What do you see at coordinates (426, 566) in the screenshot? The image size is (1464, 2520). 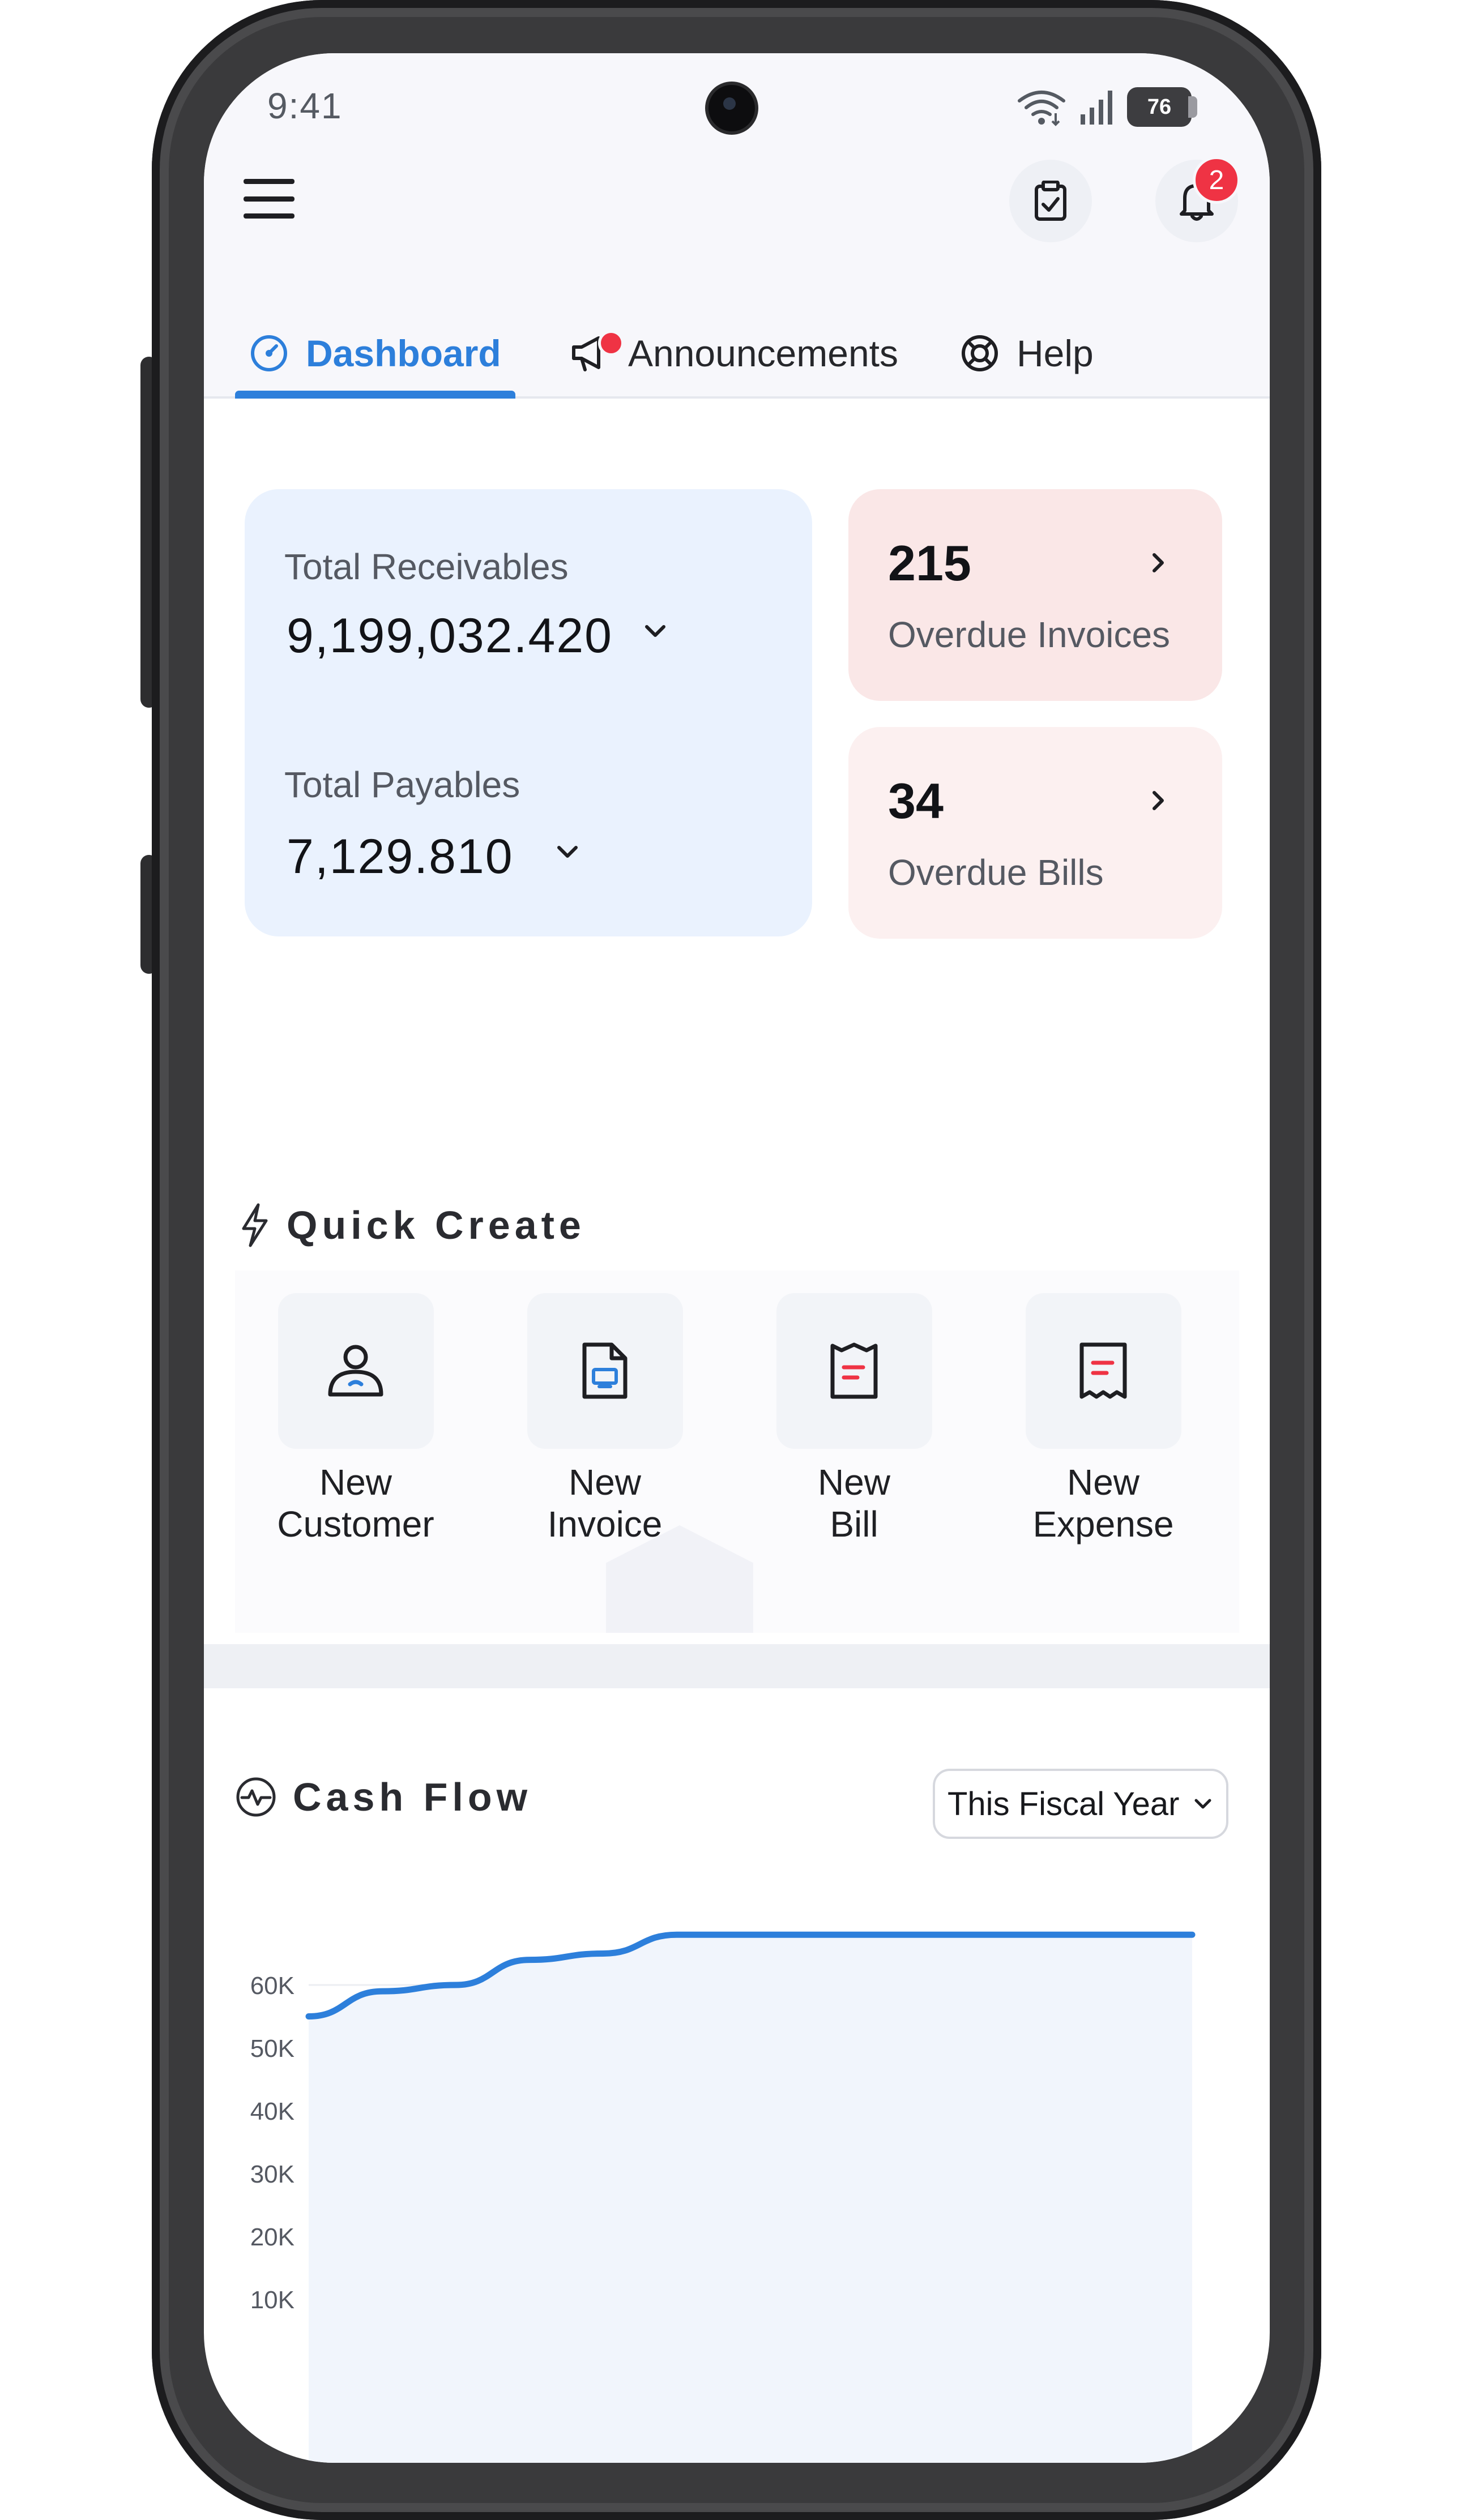 I see `receivables-label: Total Receivables` at bounding box center [426, 566].